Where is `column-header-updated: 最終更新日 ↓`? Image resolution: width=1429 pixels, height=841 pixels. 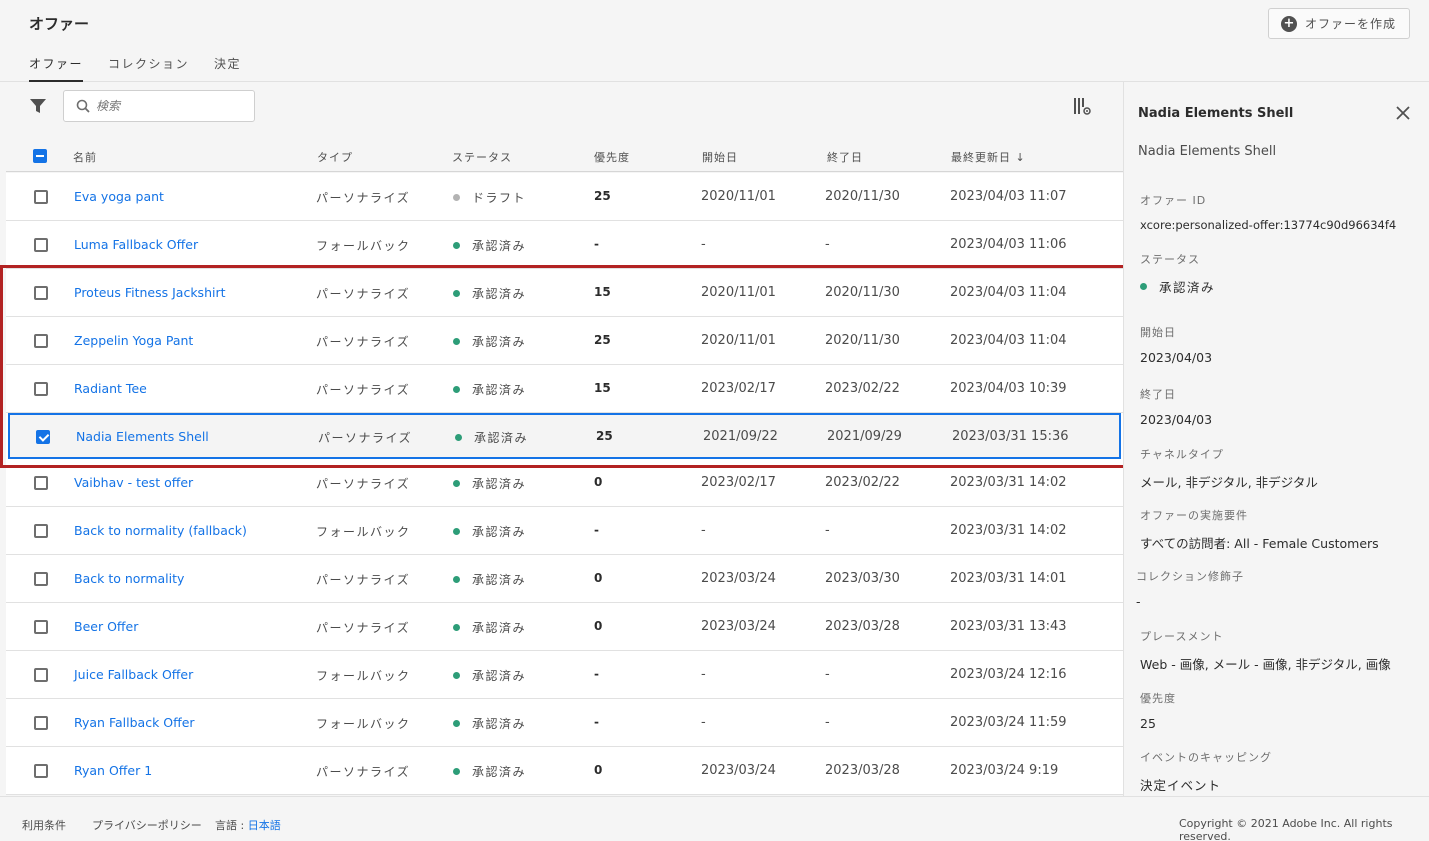
column-header-updated: 最終更新日 ↓ is located at coordinates (988, 157).